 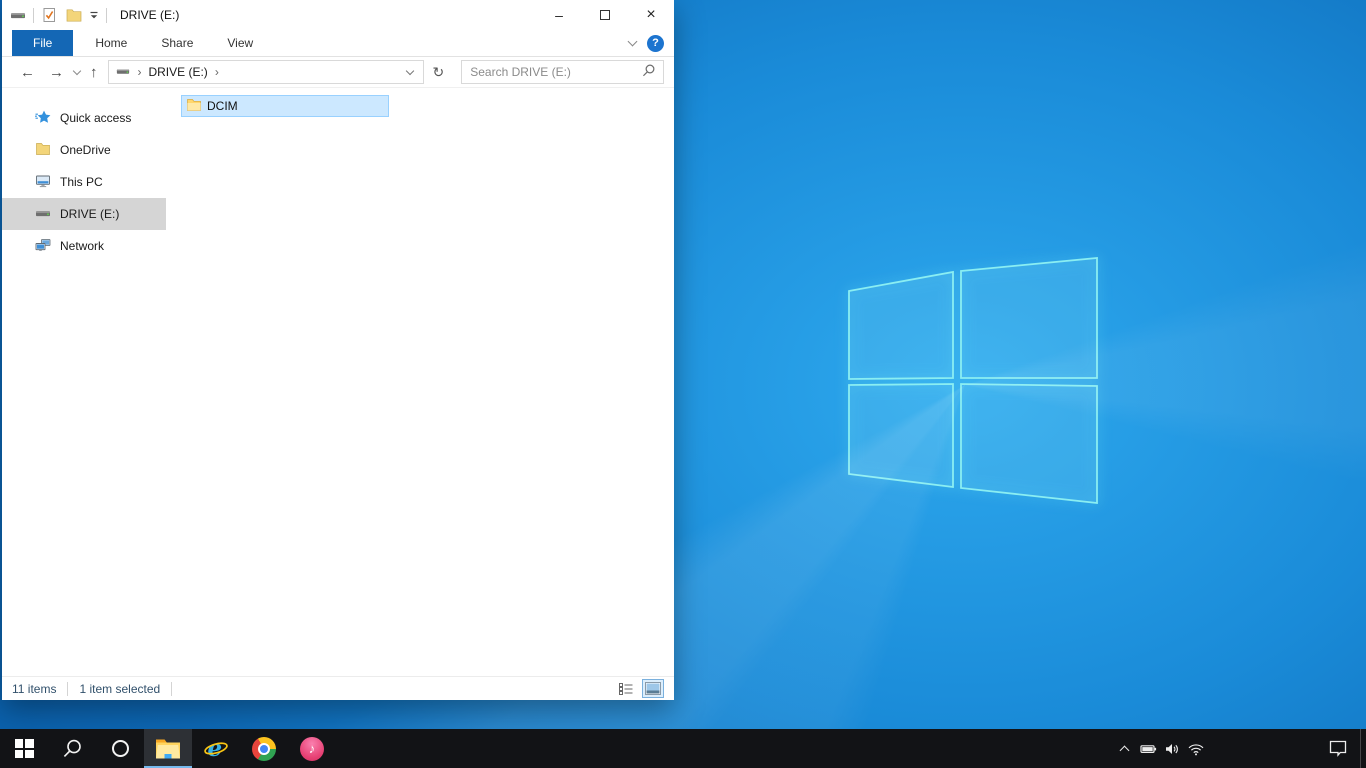 What do you see at coordinates (43, 150) in the screenshot?
I see `onedrive-folder-icon` at bounding box center [43, 150].